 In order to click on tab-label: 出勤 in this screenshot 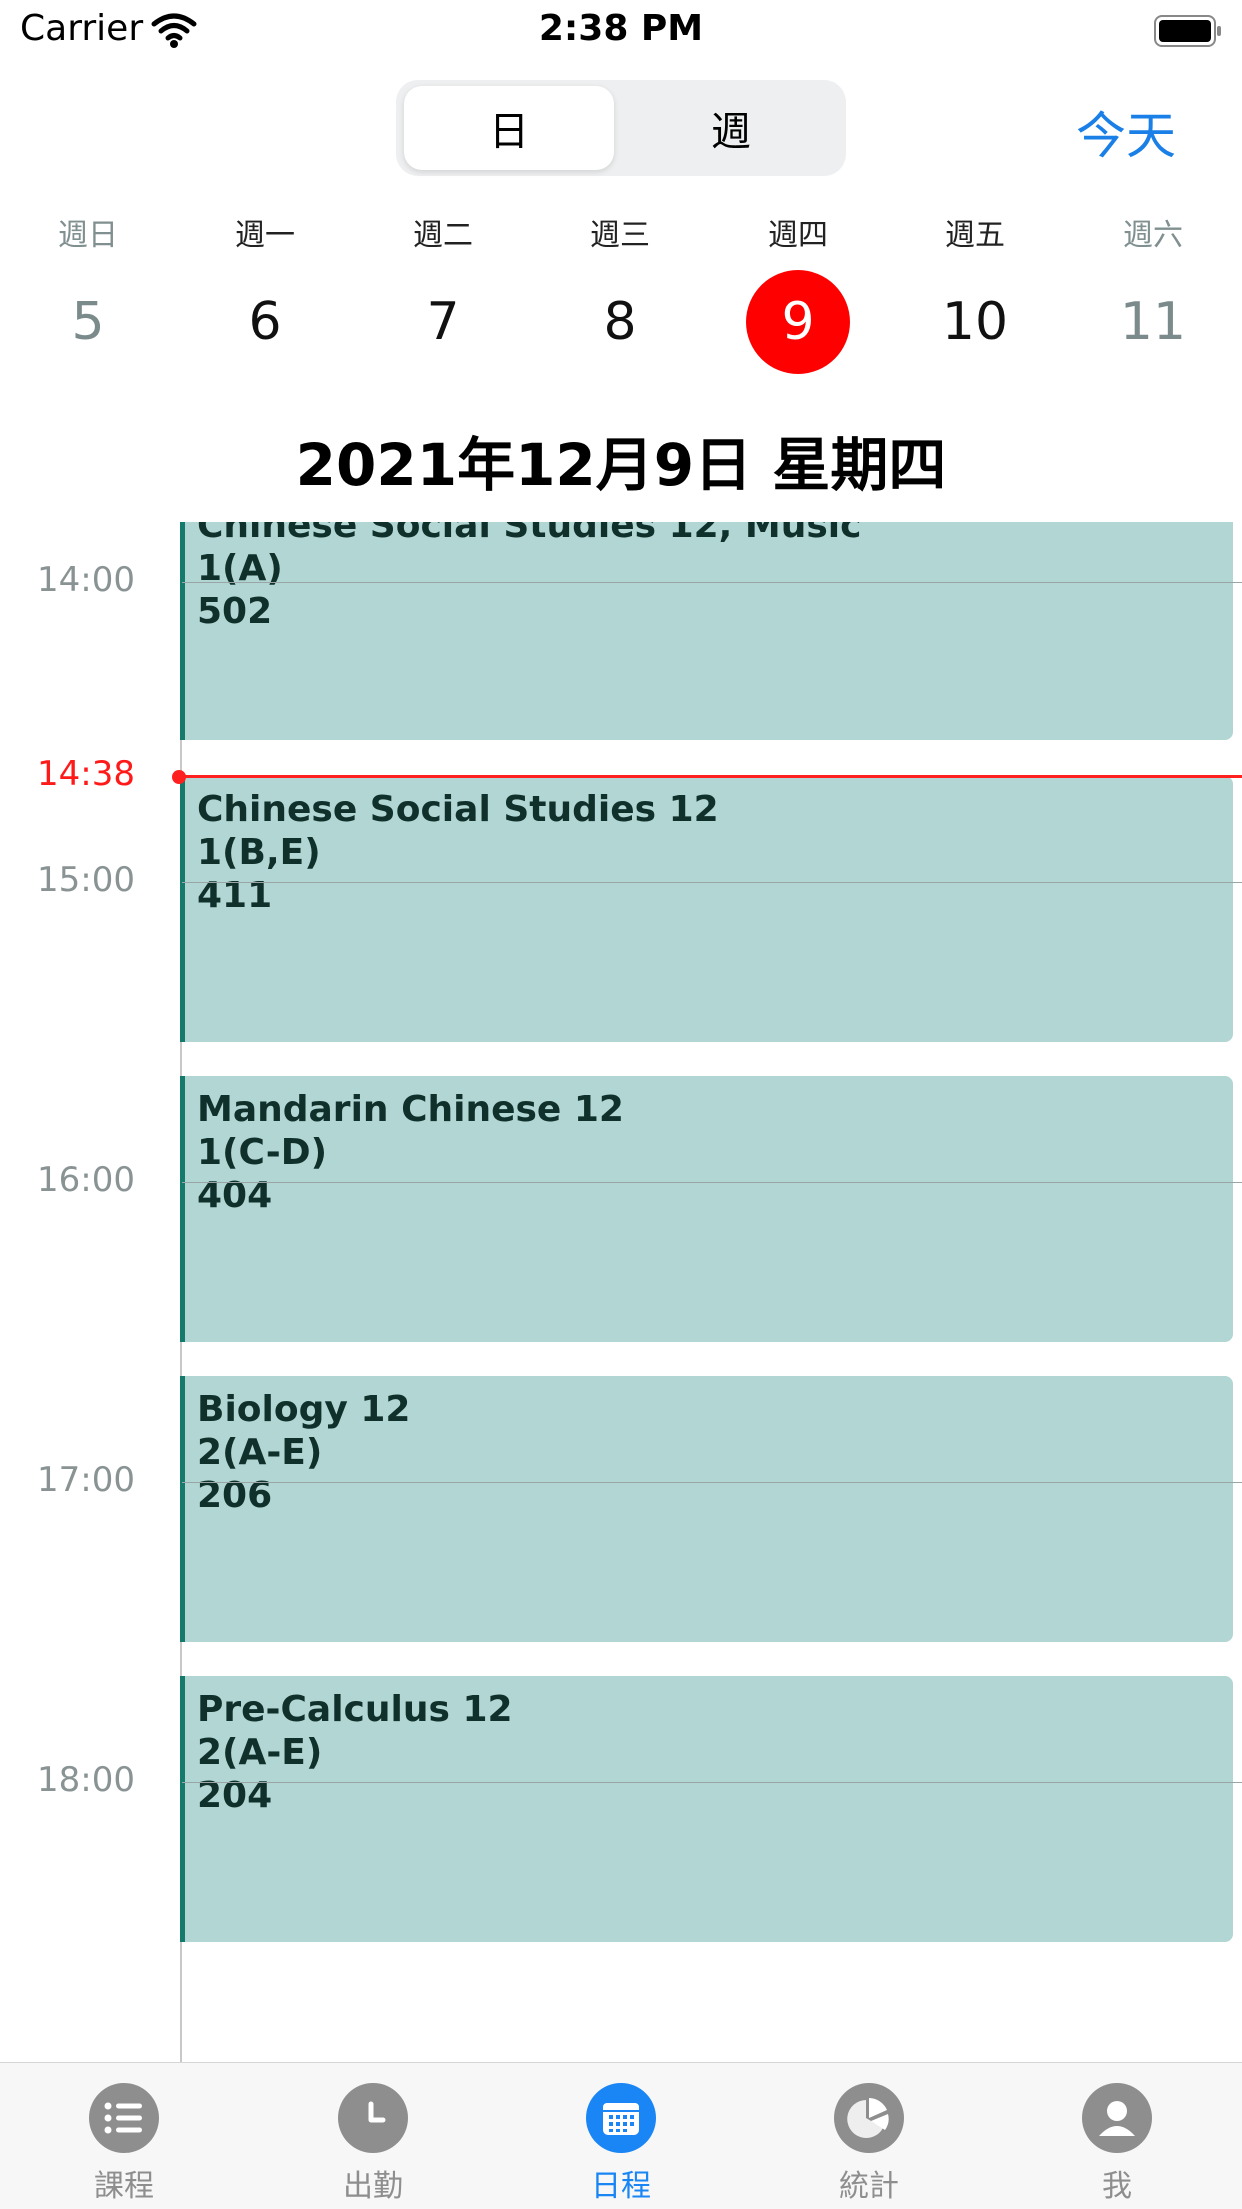, I will do `click(373, 2186)`.